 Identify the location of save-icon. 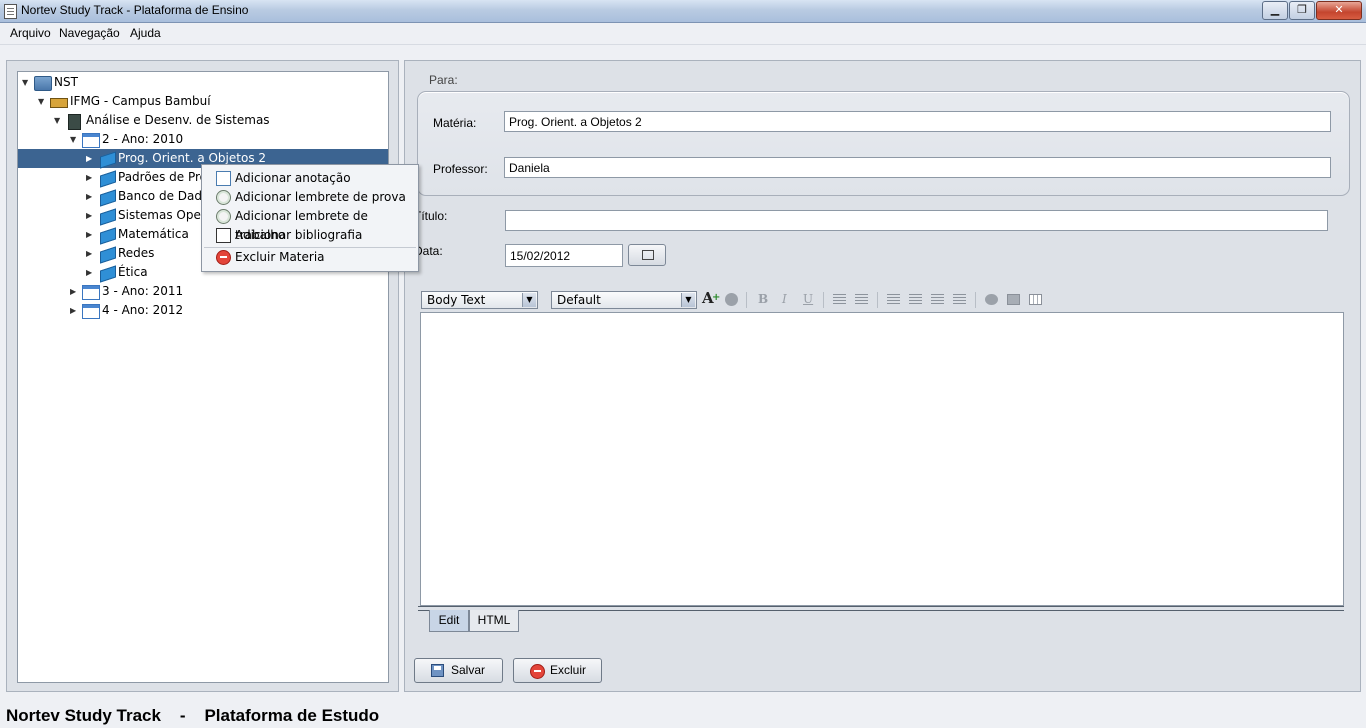
(437, 670).